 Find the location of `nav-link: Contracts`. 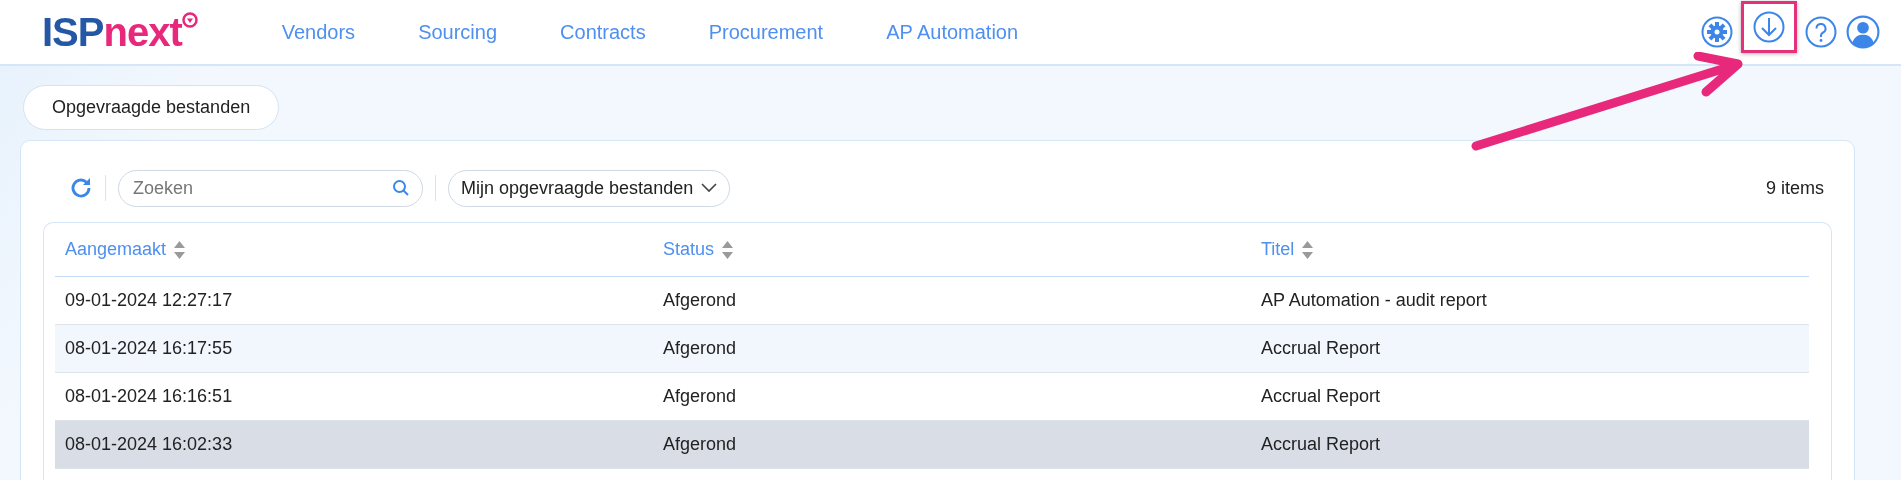

nav-link: Contracts is located at coordinates (603, 32).